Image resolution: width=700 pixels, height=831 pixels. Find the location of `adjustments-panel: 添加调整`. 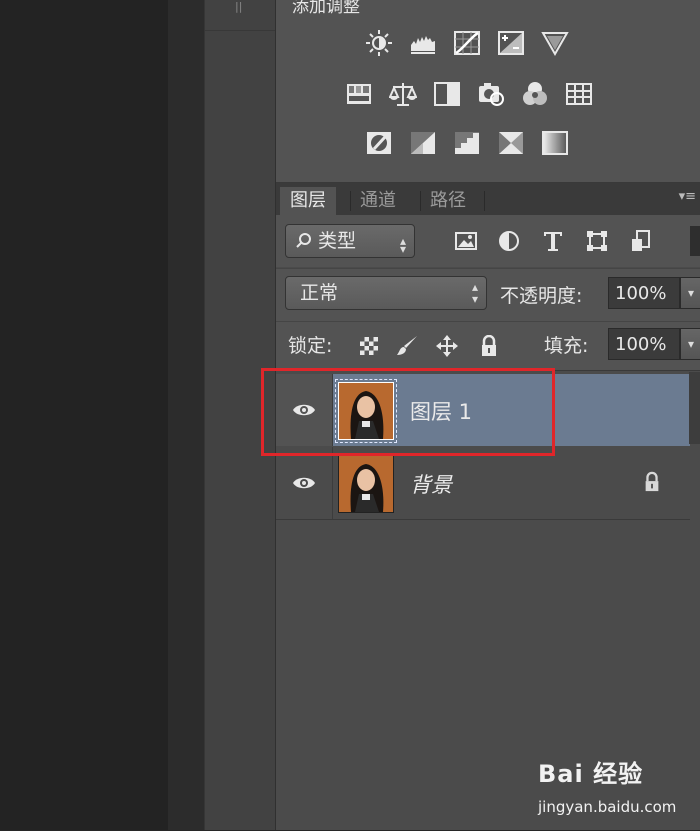

adjustments-panel: 添加调整 is located at coordinates (488, 91).